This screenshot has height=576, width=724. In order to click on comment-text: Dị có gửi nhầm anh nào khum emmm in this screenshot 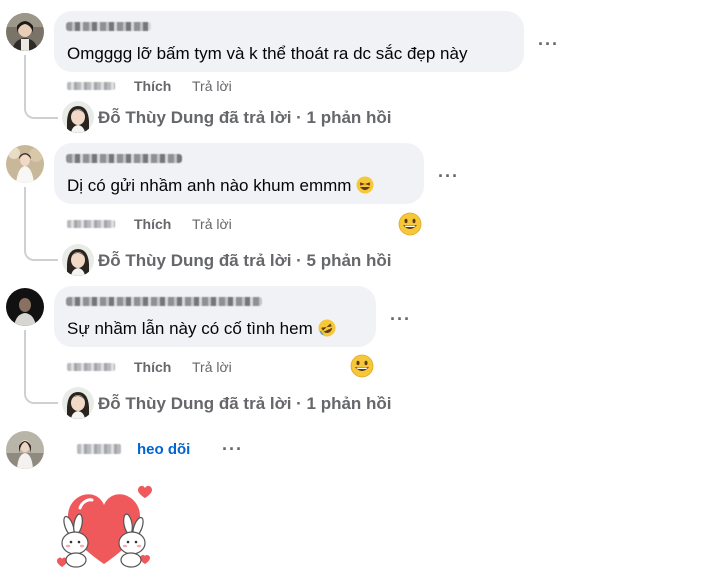, I will do `click(220, 186)`.